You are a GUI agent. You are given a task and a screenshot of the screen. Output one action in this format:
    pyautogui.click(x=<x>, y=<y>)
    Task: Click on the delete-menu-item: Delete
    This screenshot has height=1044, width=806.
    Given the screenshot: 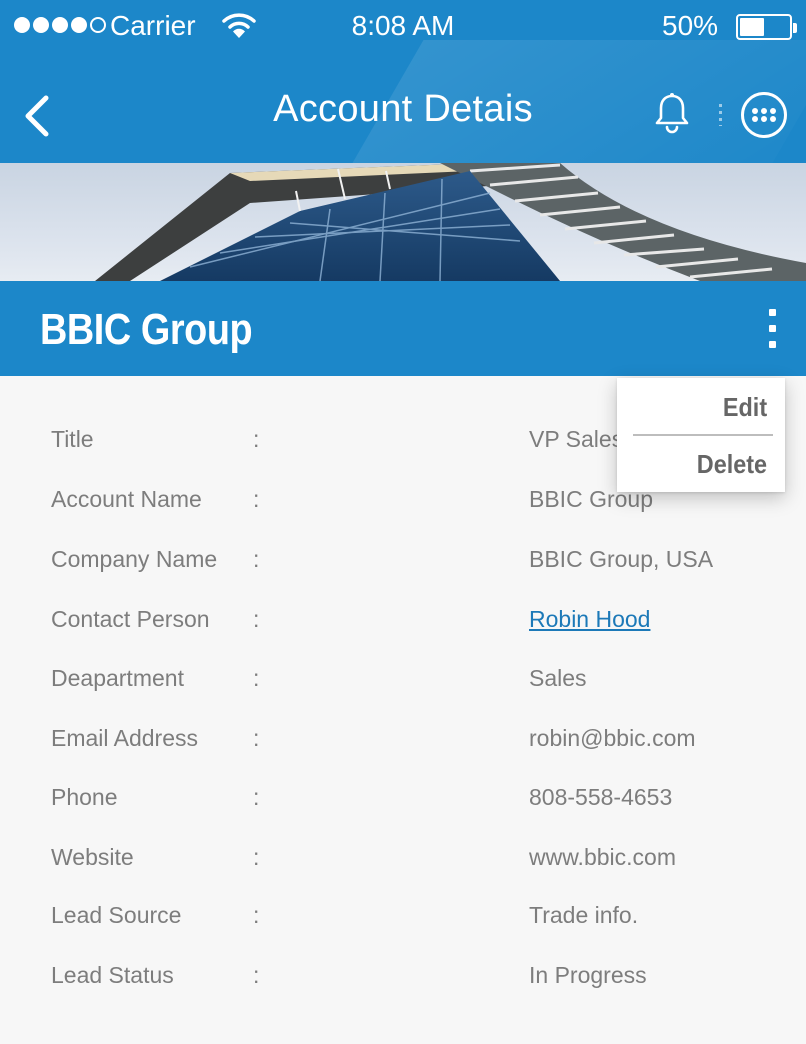 What is the action you would take?
    pyautogui.click(x=732, y=464)
    